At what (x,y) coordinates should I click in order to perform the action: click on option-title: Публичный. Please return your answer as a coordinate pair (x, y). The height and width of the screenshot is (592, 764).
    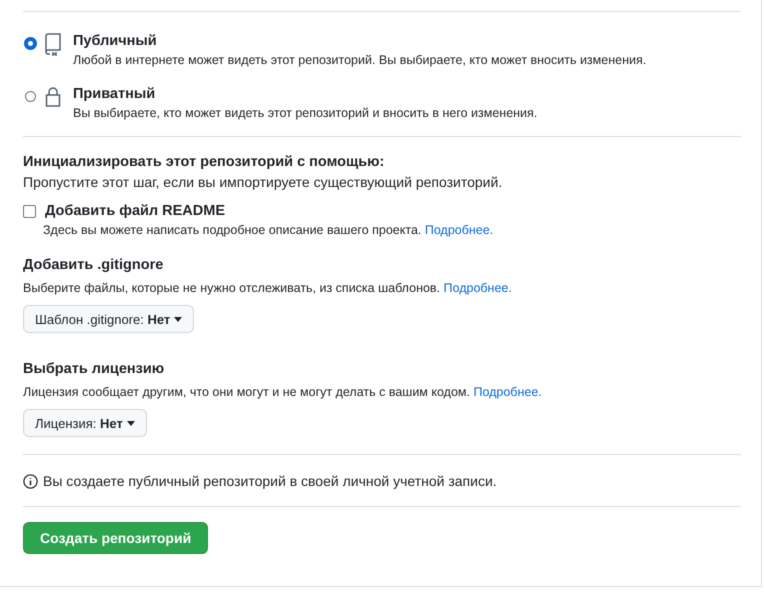
    Looking at the image, I should click on (115, 41).